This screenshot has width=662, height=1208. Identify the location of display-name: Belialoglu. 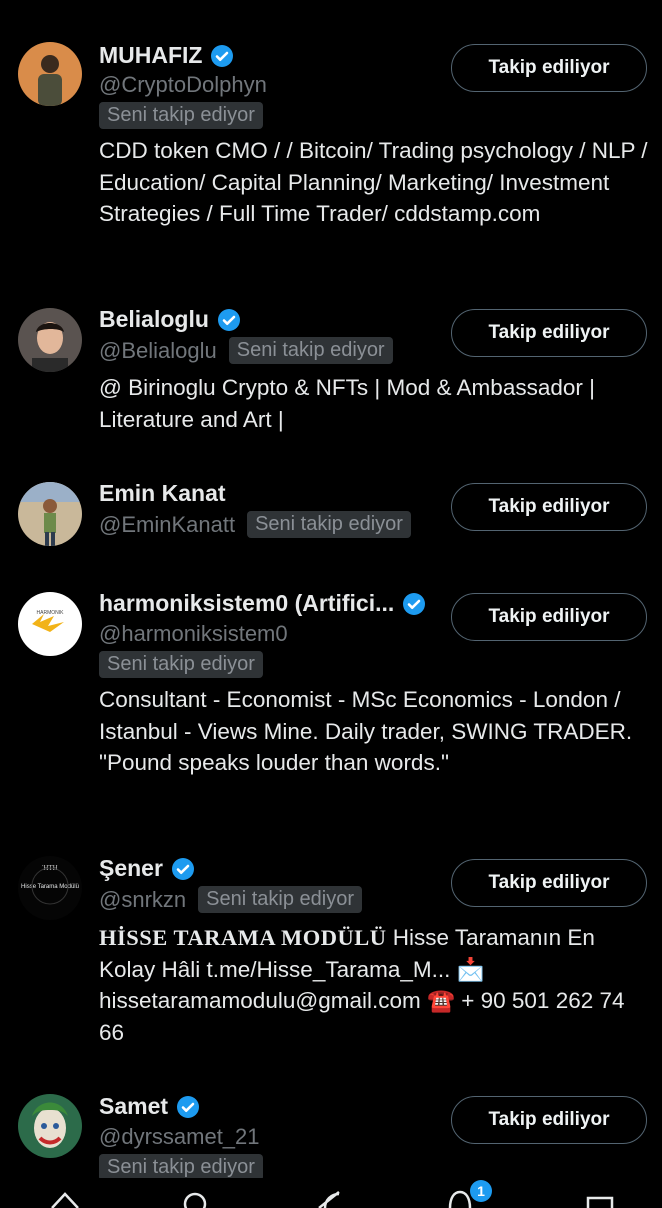
(154, 319).